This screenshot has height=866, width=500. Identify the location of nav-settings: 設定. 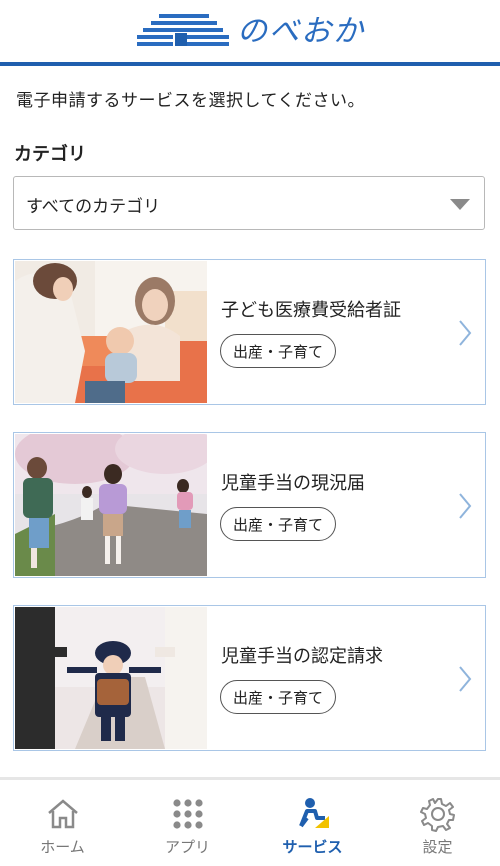
(437, 823).